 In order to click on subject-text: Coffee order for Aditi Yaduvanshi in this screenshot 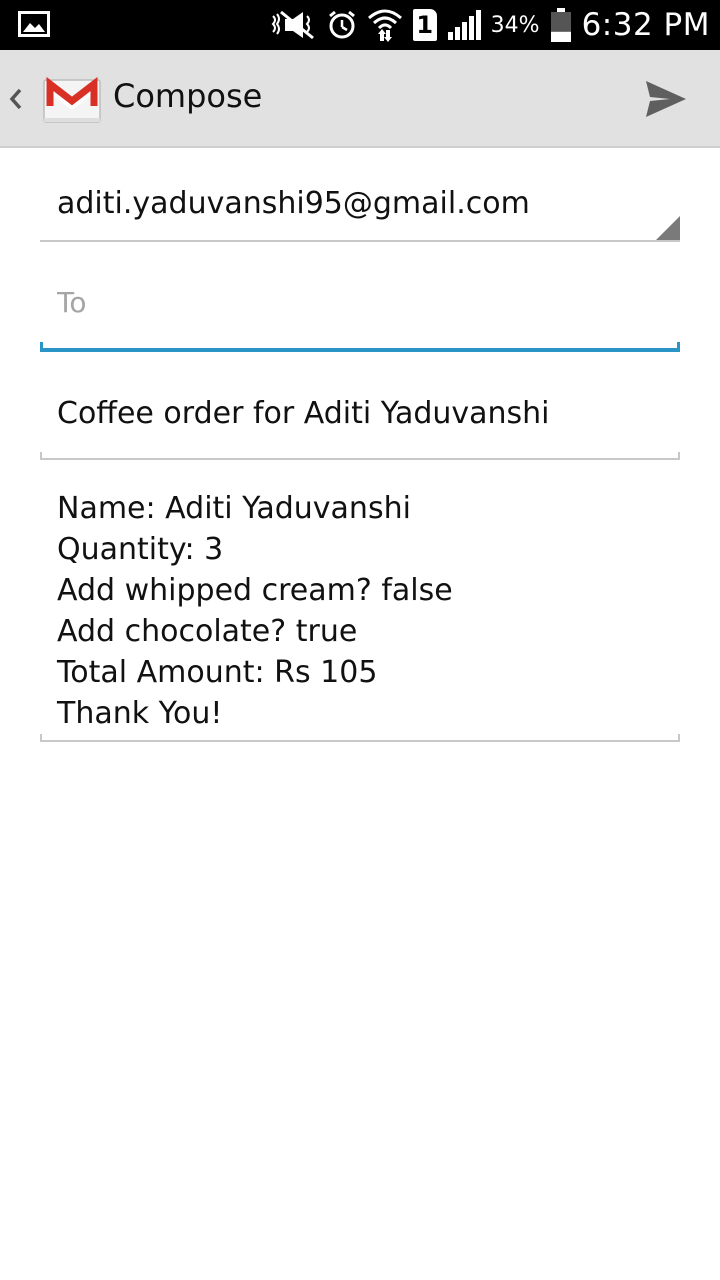, I will do `click(303, 413)`.